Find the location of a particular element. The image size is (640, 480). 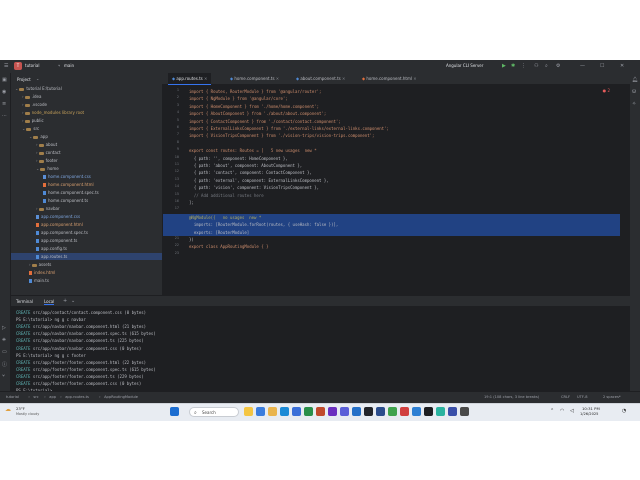

excel-icon is located at coordinates (308, 411).